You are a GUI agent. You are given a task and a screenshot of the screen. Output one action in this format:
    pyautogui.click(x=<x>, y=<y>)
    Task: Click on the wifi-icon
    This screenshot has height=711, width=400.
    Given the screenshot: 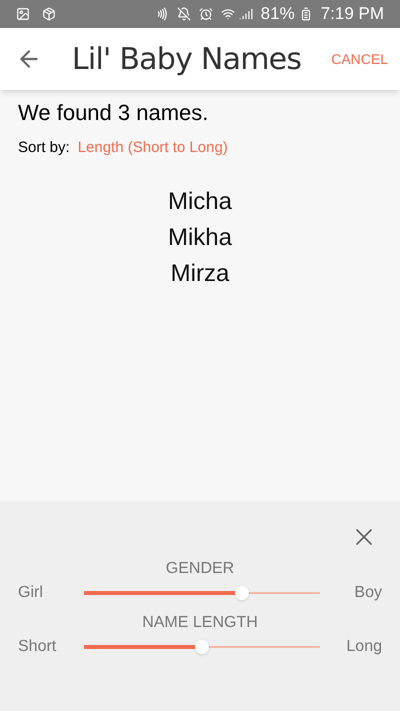 What is the action you would take?
    pyautogui.click(x=227, y=14)
    